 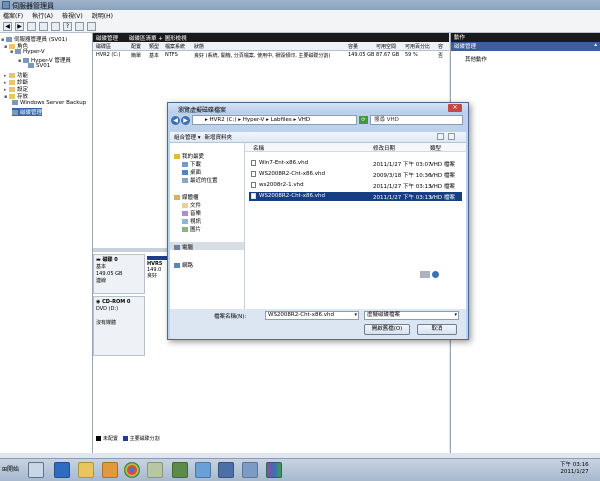 I want to click on center-header: 磁碟管理 磁碟區清單 + 圖形檢視, so click(x=271, y=37).